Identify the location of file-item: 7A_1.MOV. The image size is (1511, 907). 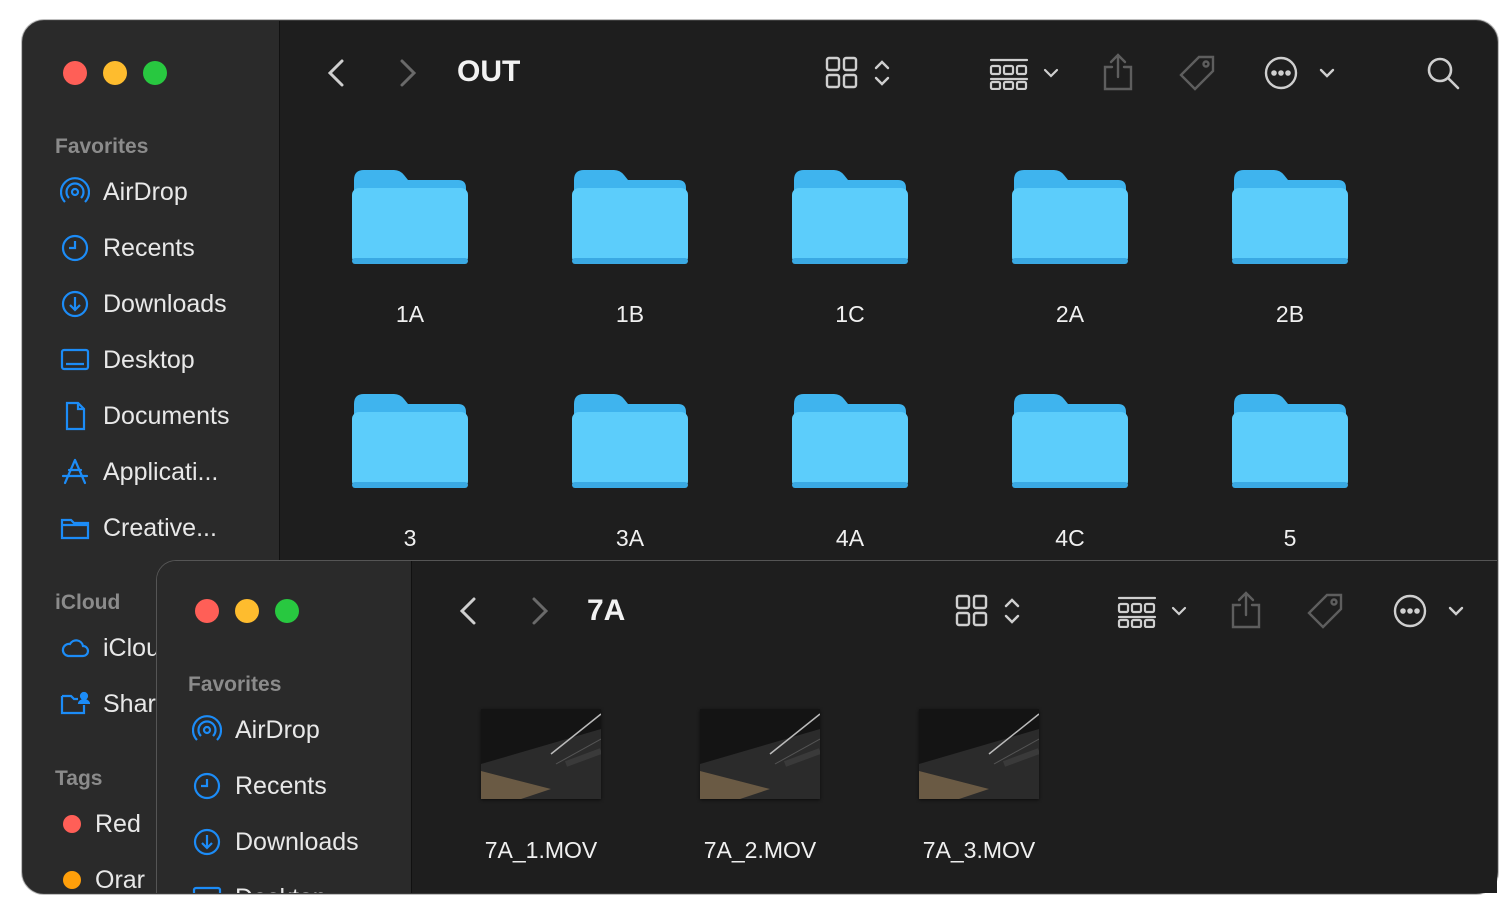
(541, 786).